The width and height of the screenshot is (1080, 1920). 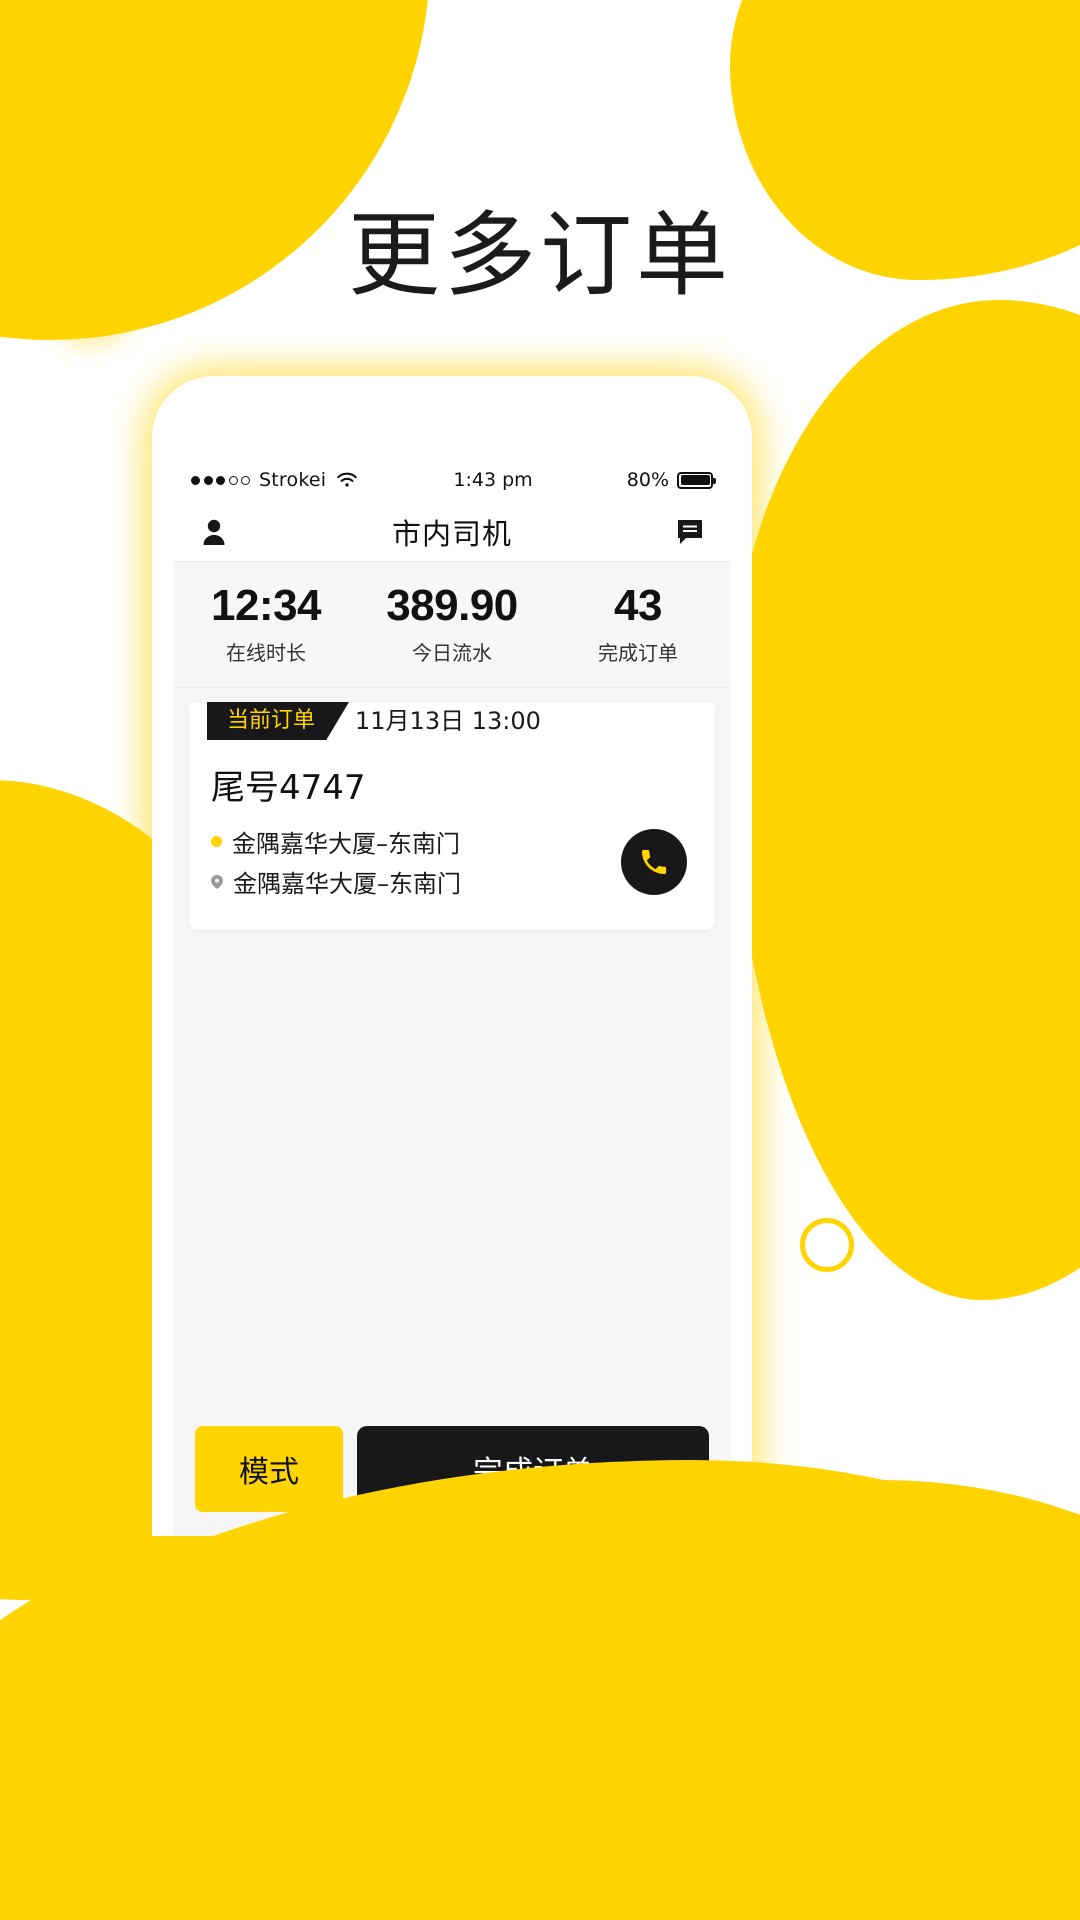 I want to click on stat-label: 完成订单, so click(x=638, y=653).